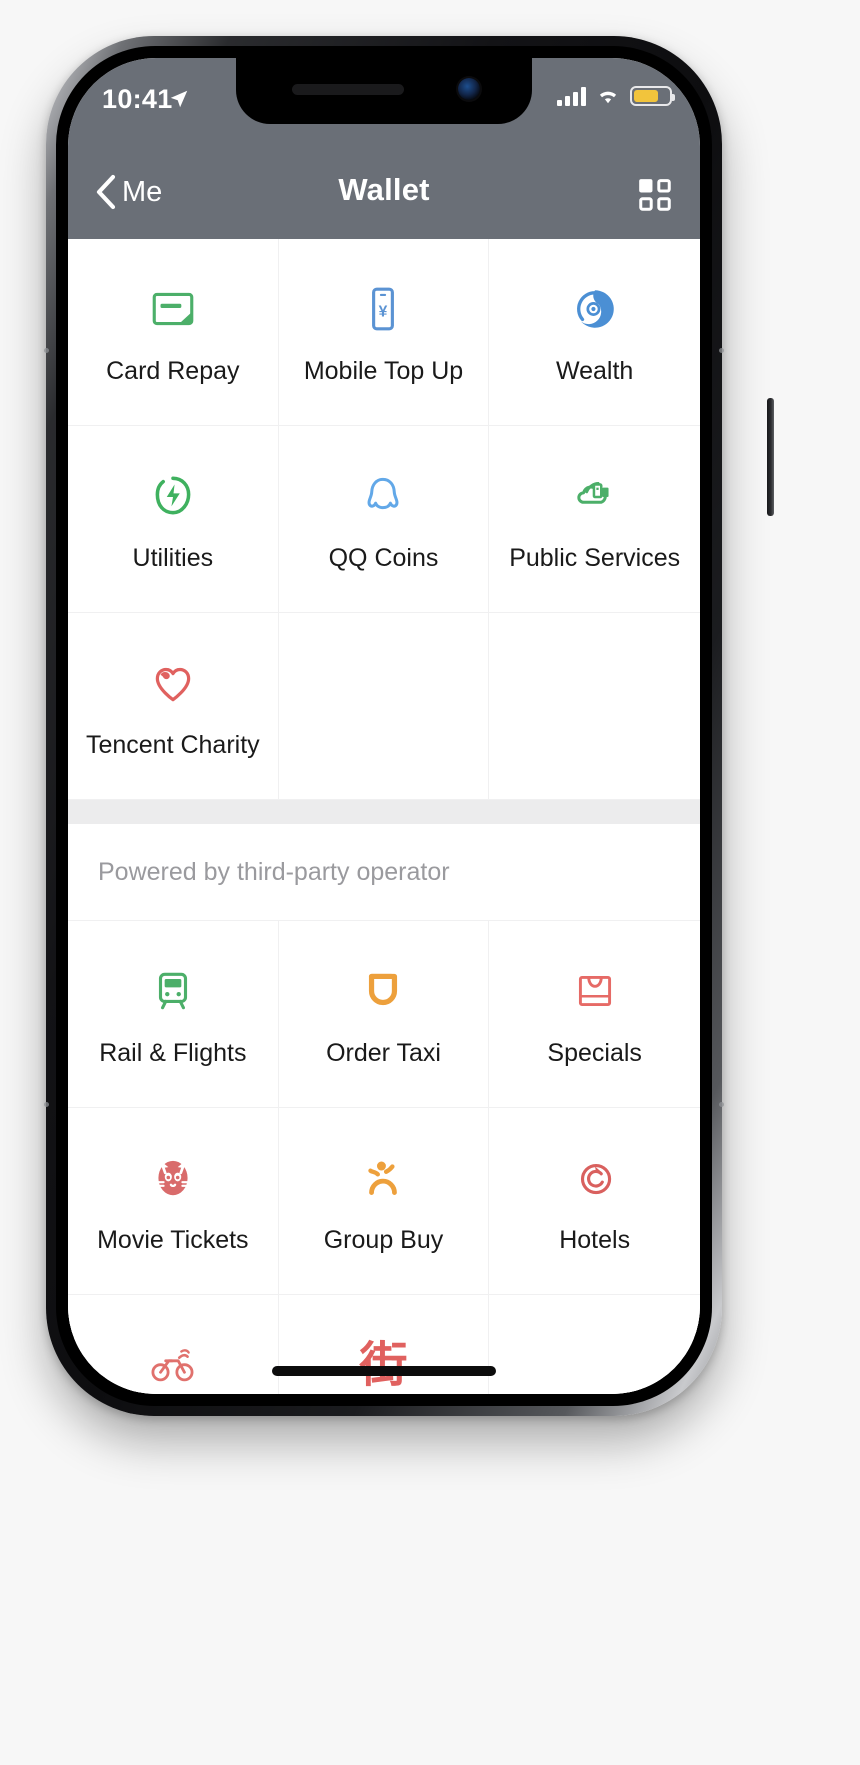 Image resolution: width=860 pixels, height=1765 pixels. Describe the element at coordinates (595, 496) in the screenshot. I see `city-cloud-icon` at that location.